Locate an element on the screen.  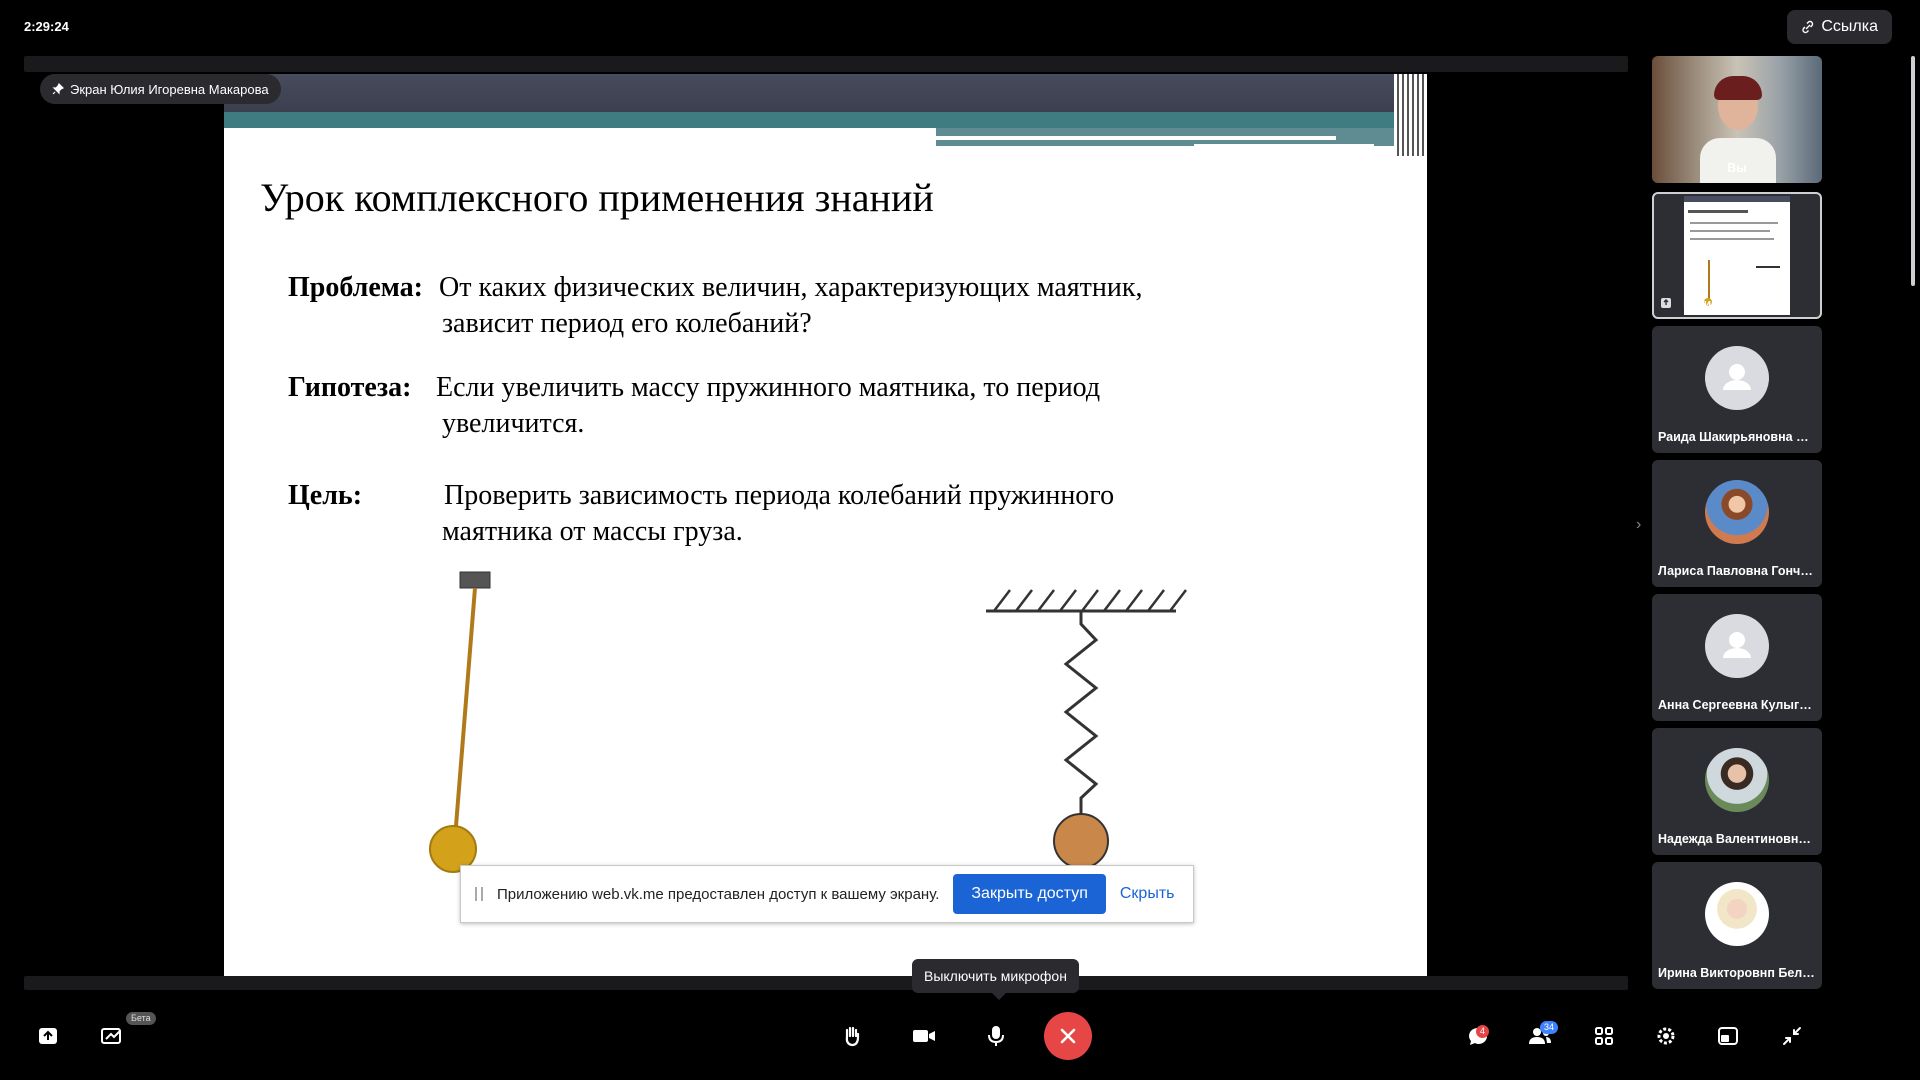
participant-tile: Надежда Валентиновна Калин... 🎙 is located at coordinates (1737, 791).